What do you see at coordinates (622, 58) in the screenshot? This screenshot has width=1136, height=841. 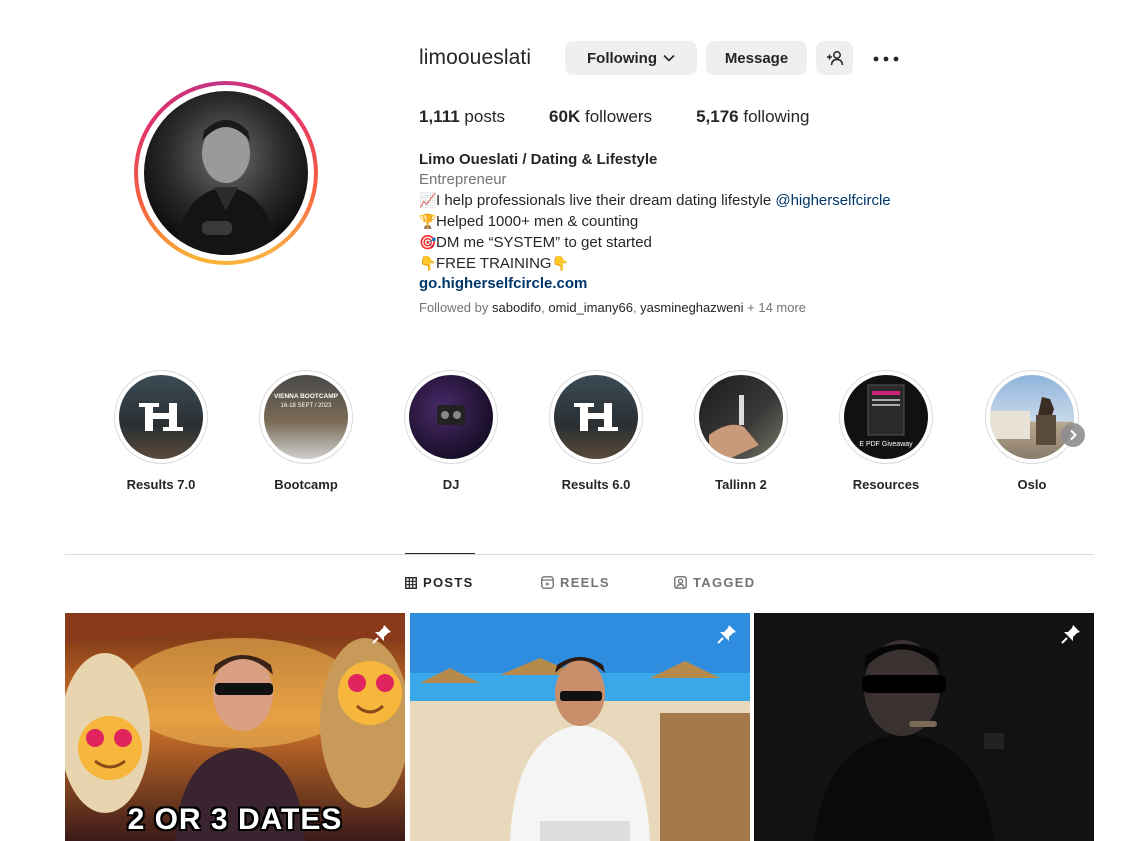 I see `following-button-label: Following` at bounding box center [622, 58].